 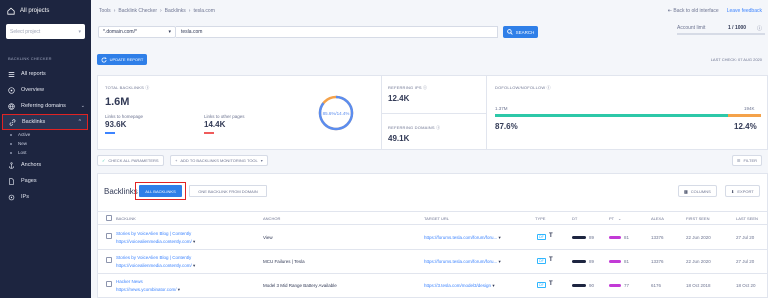 What do you see at coordinates (126, 218) in the screenshot?
I see `column-header: BACKLINK` at bounding box center [126, 218].